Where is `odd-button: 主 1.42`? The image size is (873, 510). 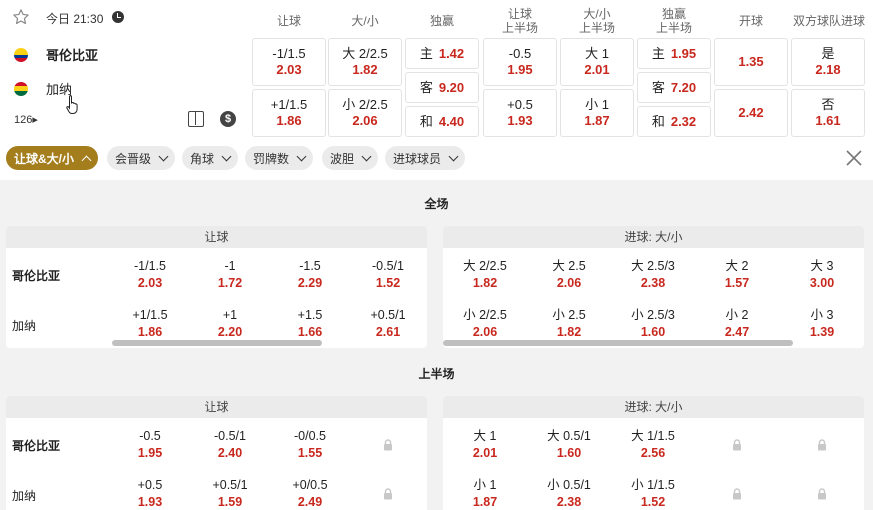 odd-button: 主 1.42 is located at coordinates (442, 53).